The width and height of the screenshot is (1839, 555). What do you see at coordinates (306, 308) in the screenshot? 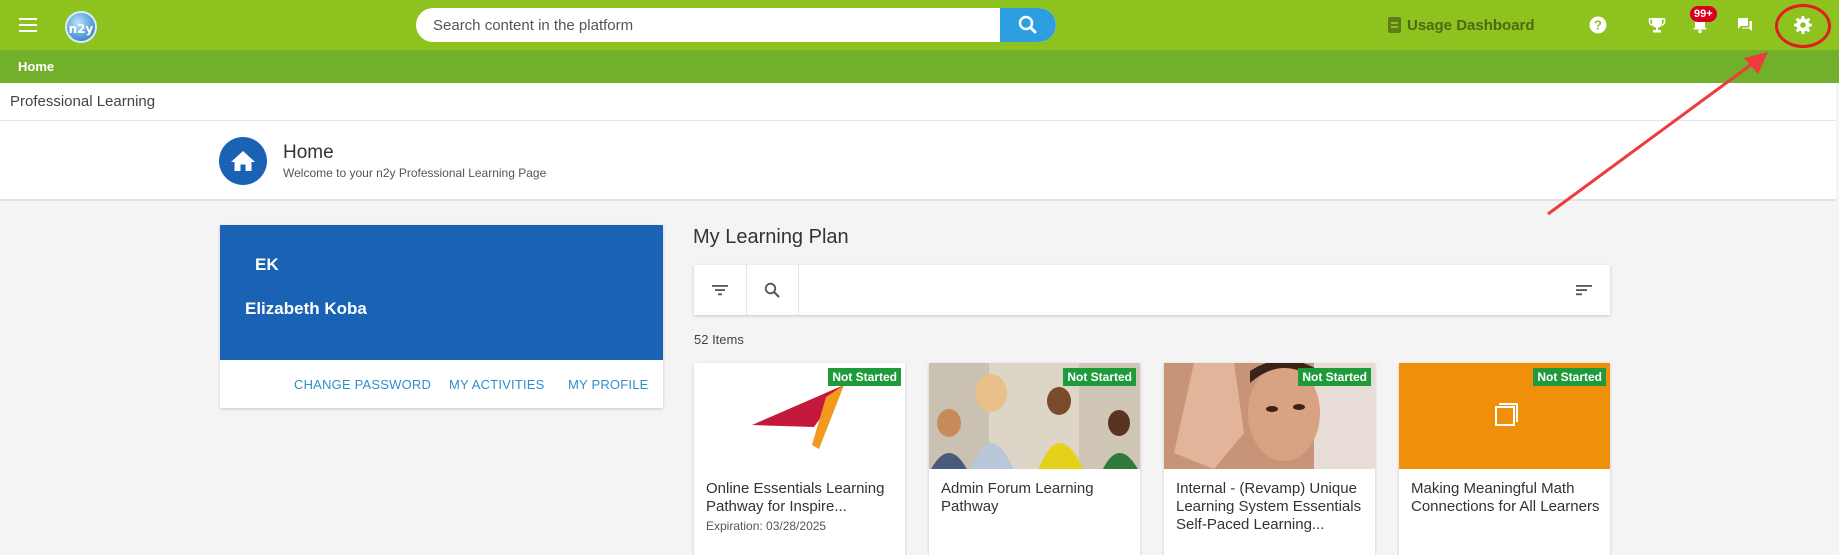
I see `user-name: Elizabeth Koba` at bounding box center [306, 308].